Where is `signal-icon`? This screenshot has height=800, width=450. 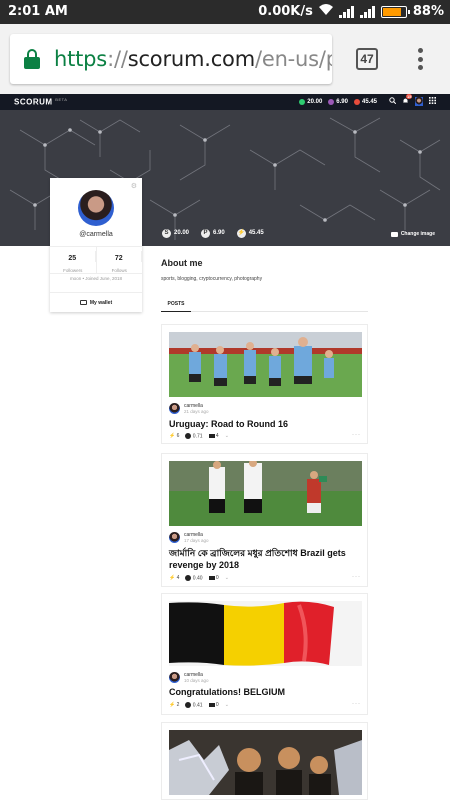 signal-icon is located at coordinates (346, 11).